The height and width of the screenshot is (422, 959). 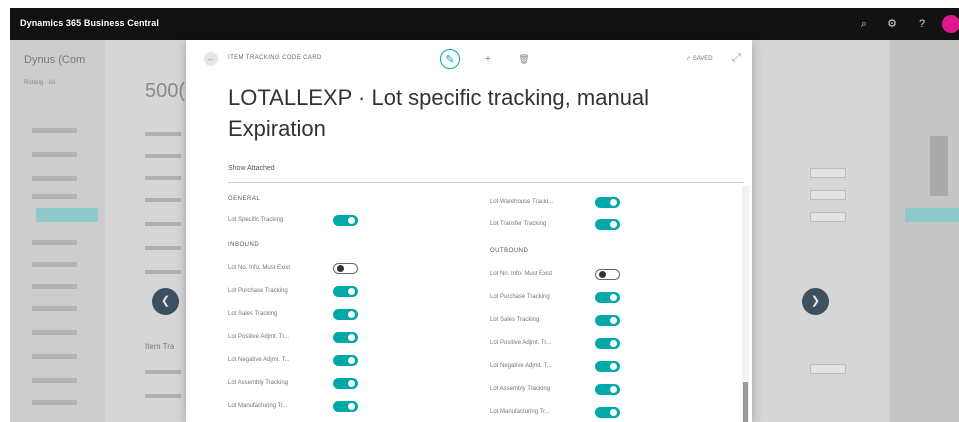 What do you see at coordinates (244, 199) in the screenshot?
I see `section-heading-general: GENERAL` at bounding box center [244, 199].